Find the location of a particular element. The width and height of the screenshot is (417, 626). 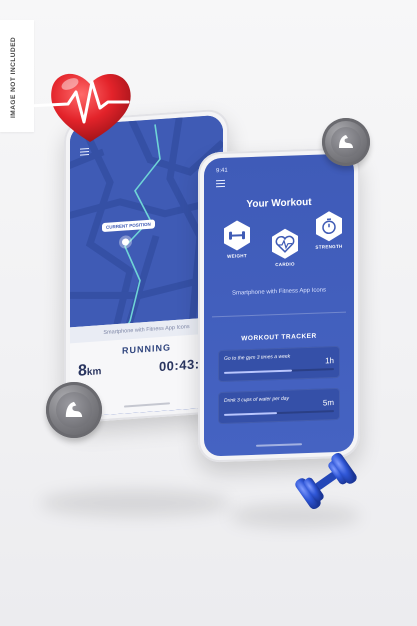

weight-category is located at coordinates (237, 235).